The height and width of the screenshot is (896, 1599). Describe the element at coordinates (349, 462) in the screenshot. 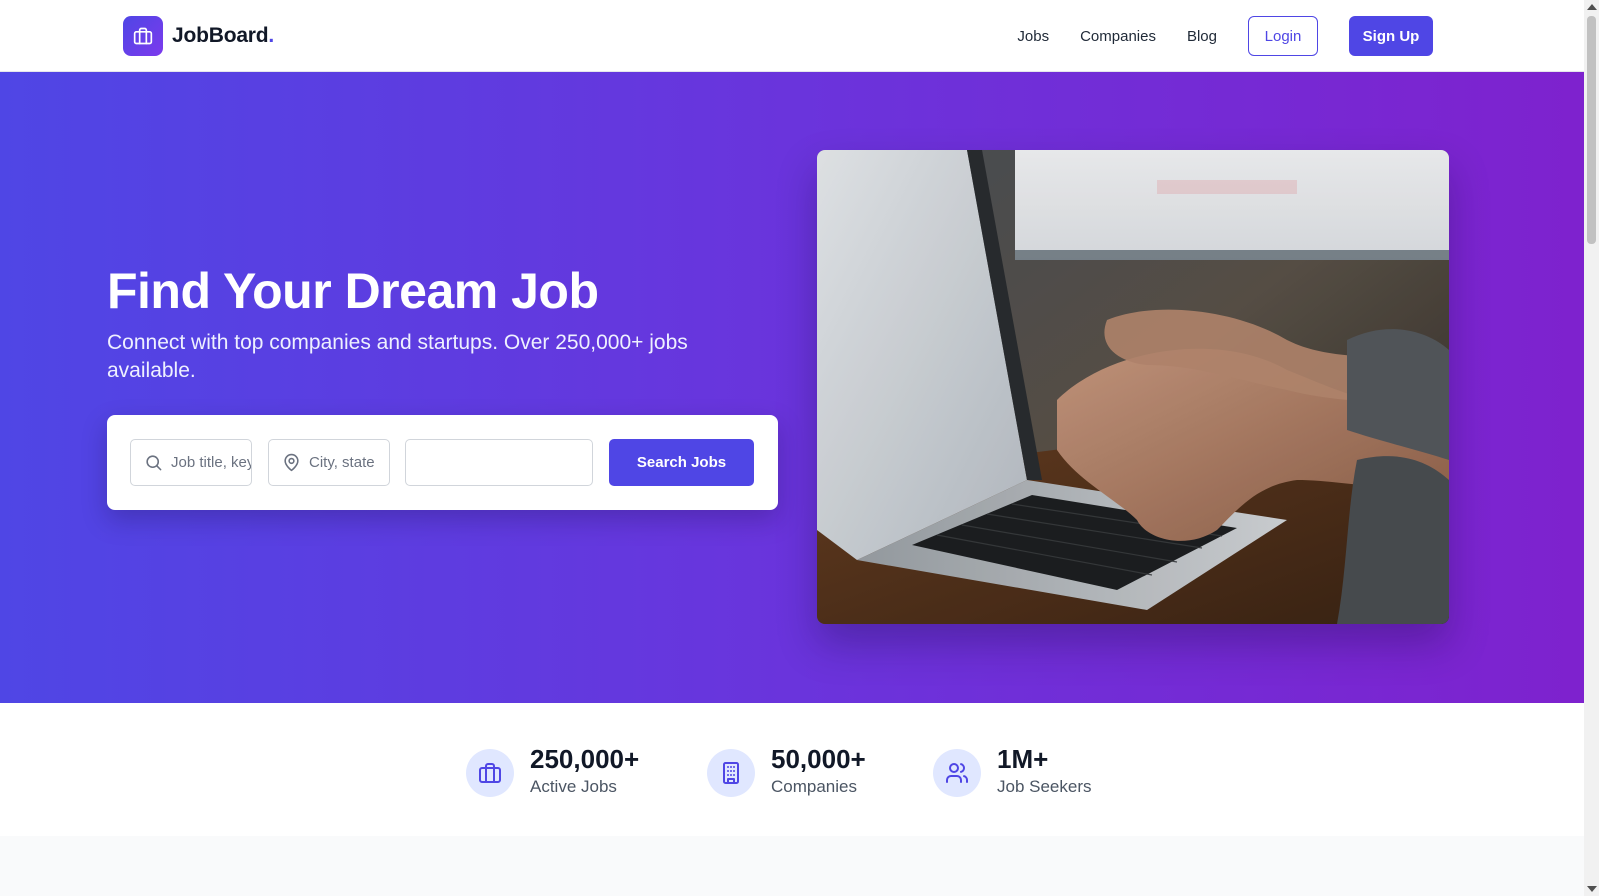

I see `location-input` at that location.